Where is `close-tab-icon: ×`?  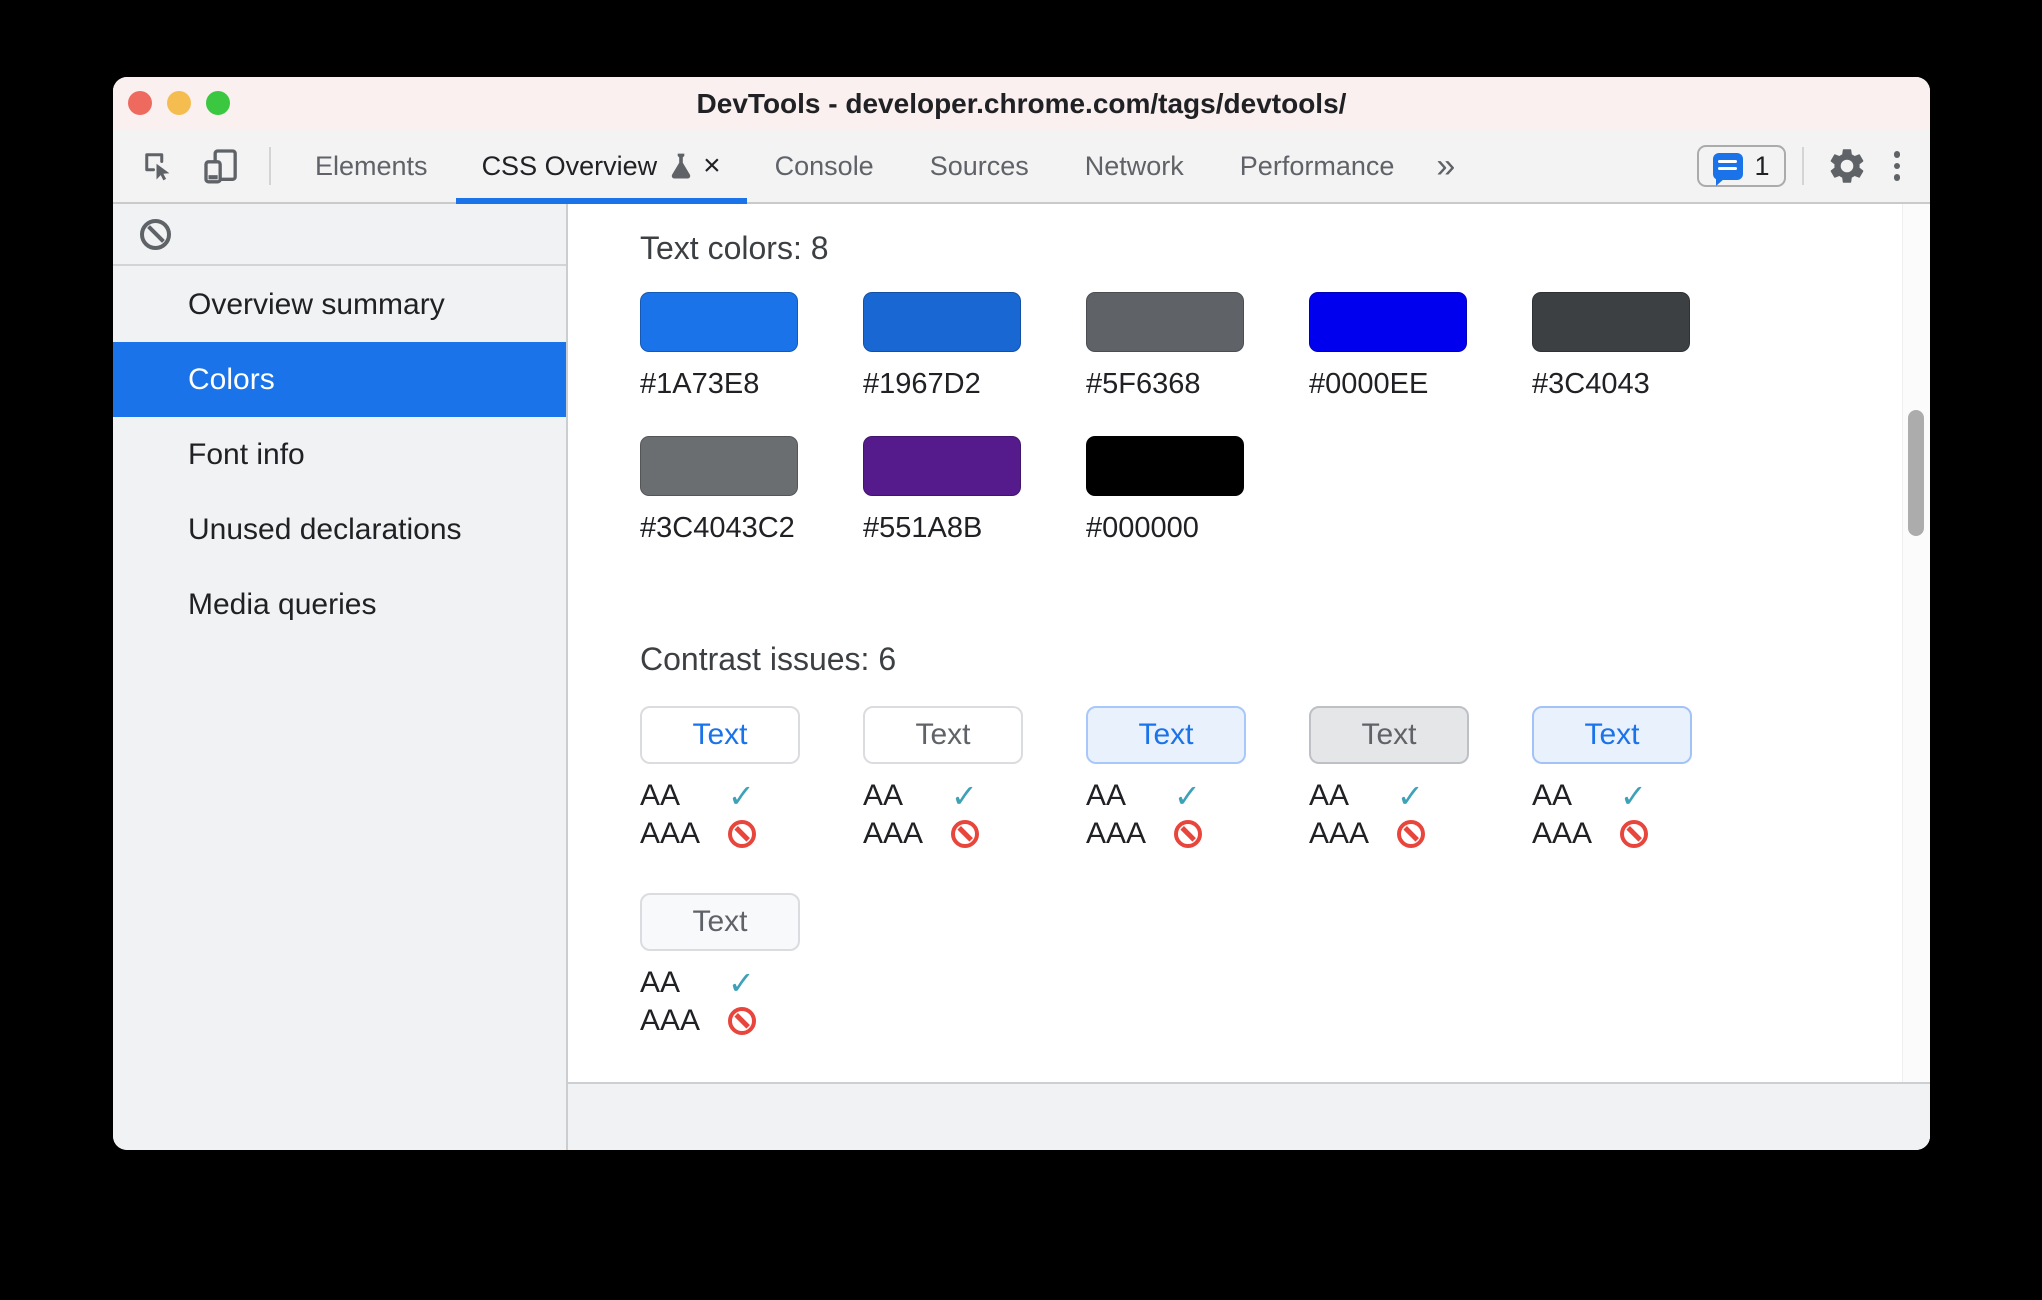
close-tab-icon: × is located at coordinates (712, 166).